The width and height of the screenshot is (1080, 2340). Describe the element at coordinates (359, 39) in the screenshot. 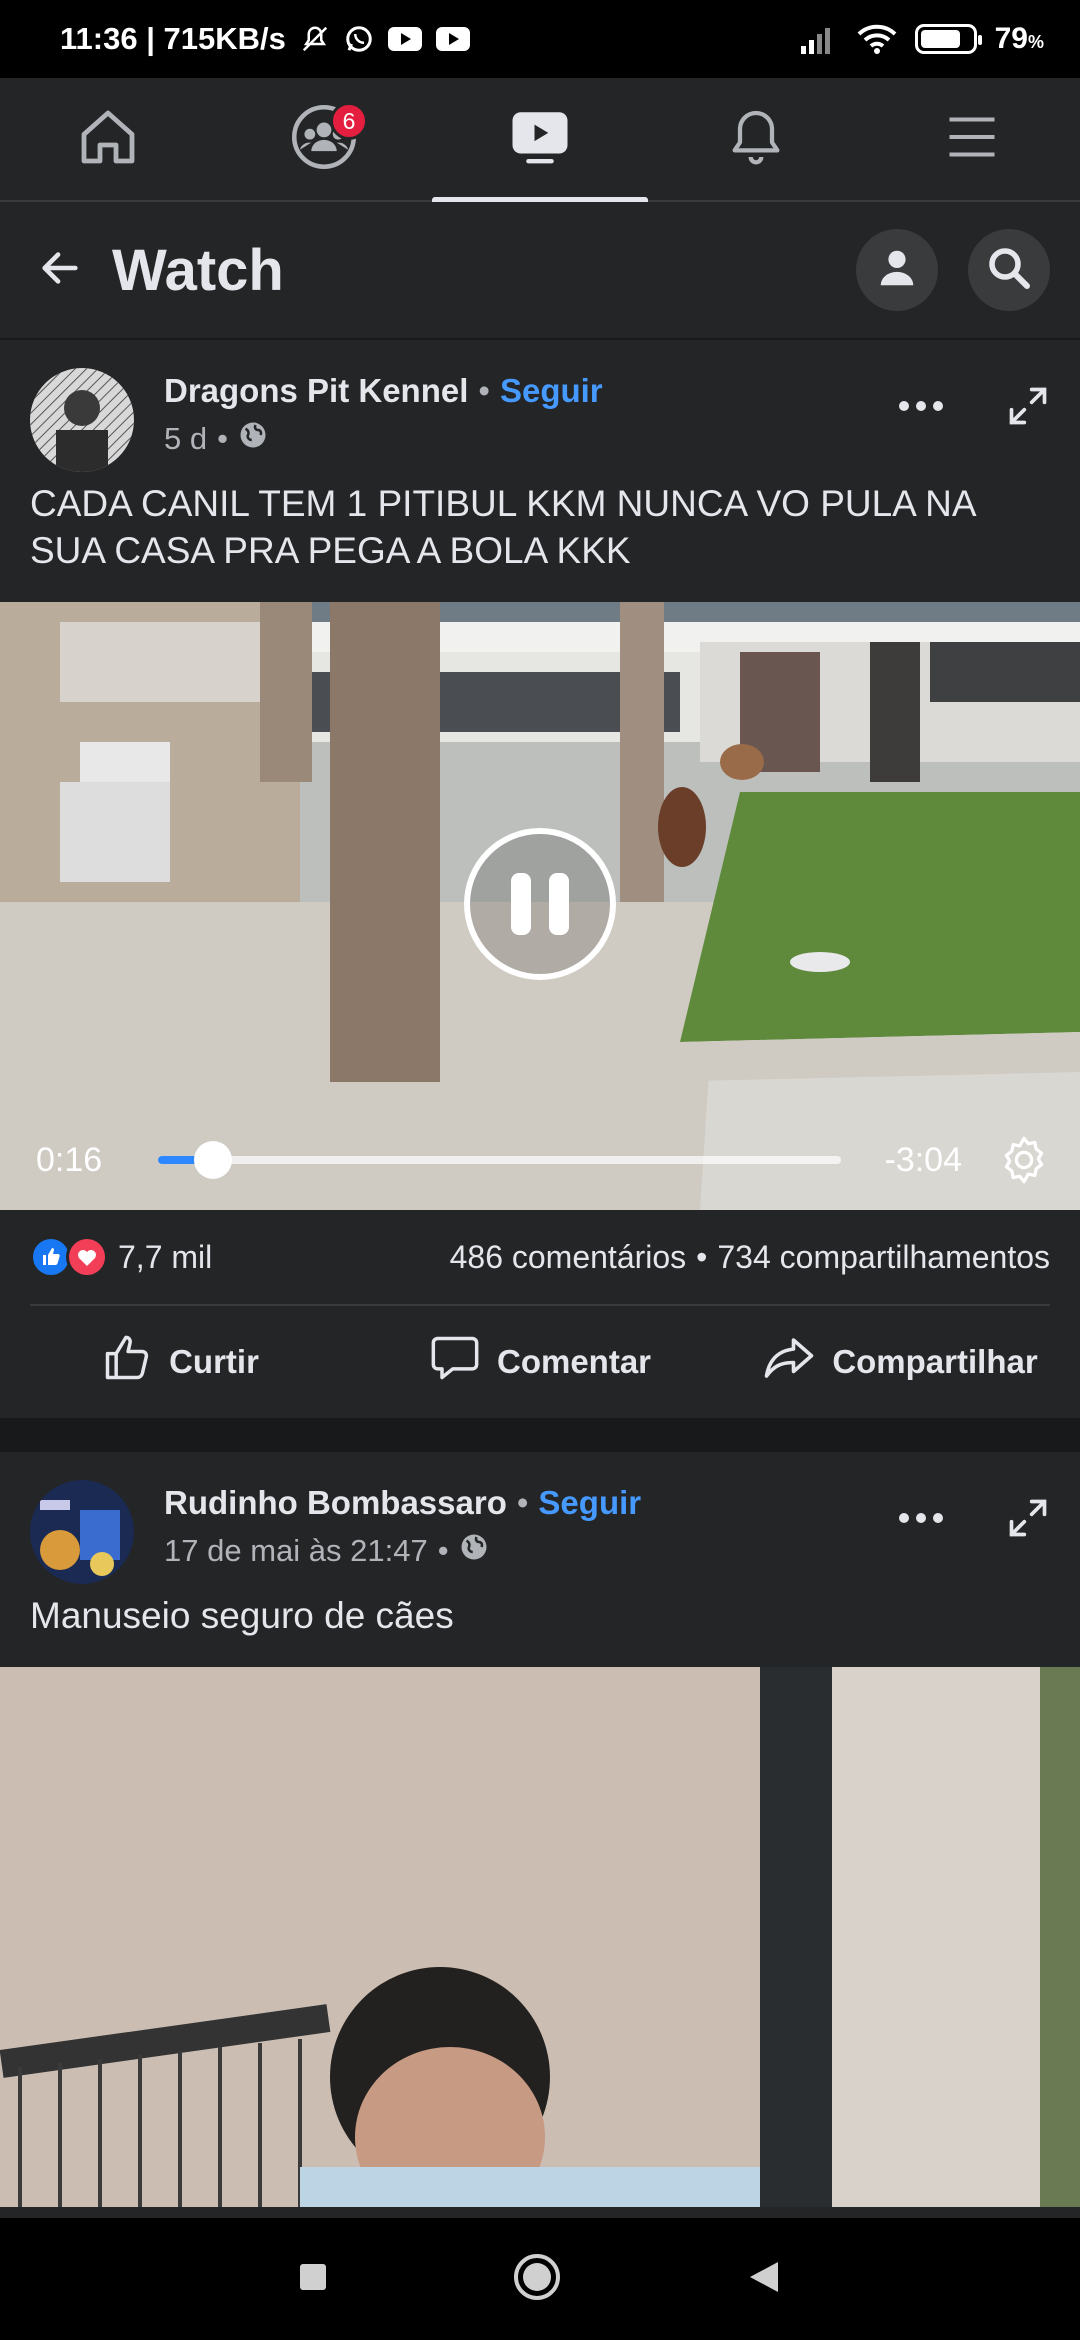

I see `whatsapp-icon` at that location.